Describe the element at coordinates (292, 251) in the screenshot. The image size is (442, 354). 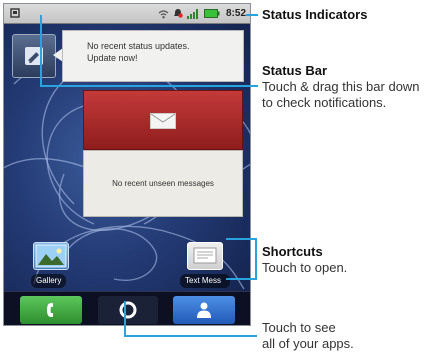
I see `shortcuts-title: Shortcuts` at that location.